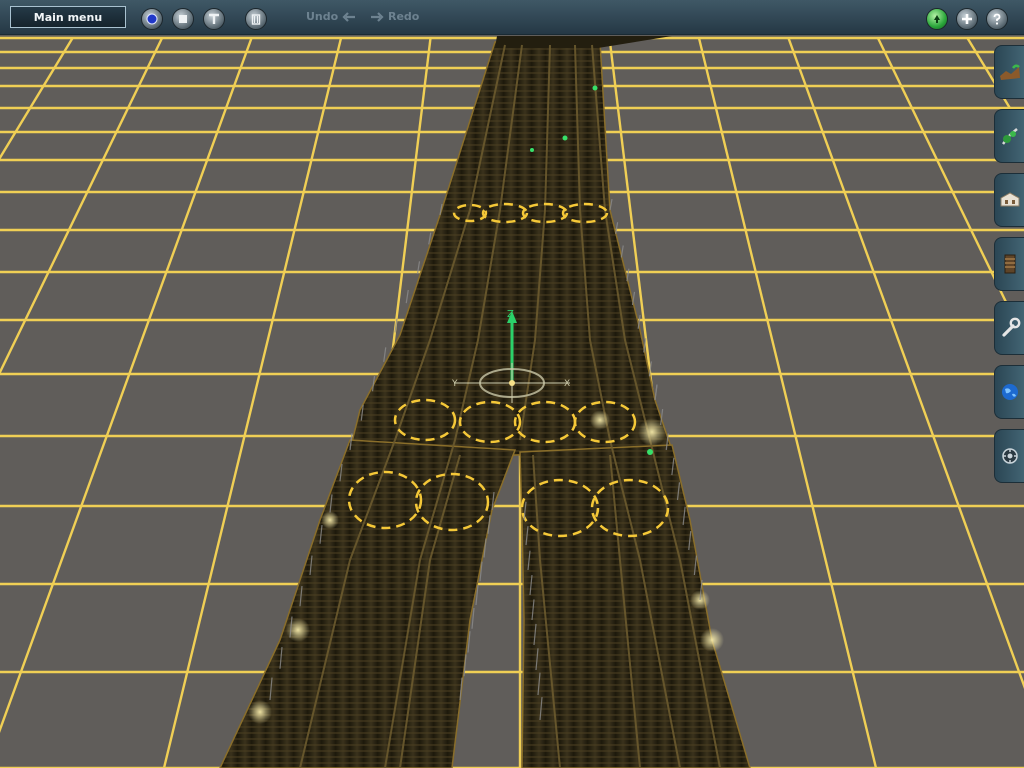 The image size is (1024, 768). I want to click on tree-icon, so click(1009, 136).